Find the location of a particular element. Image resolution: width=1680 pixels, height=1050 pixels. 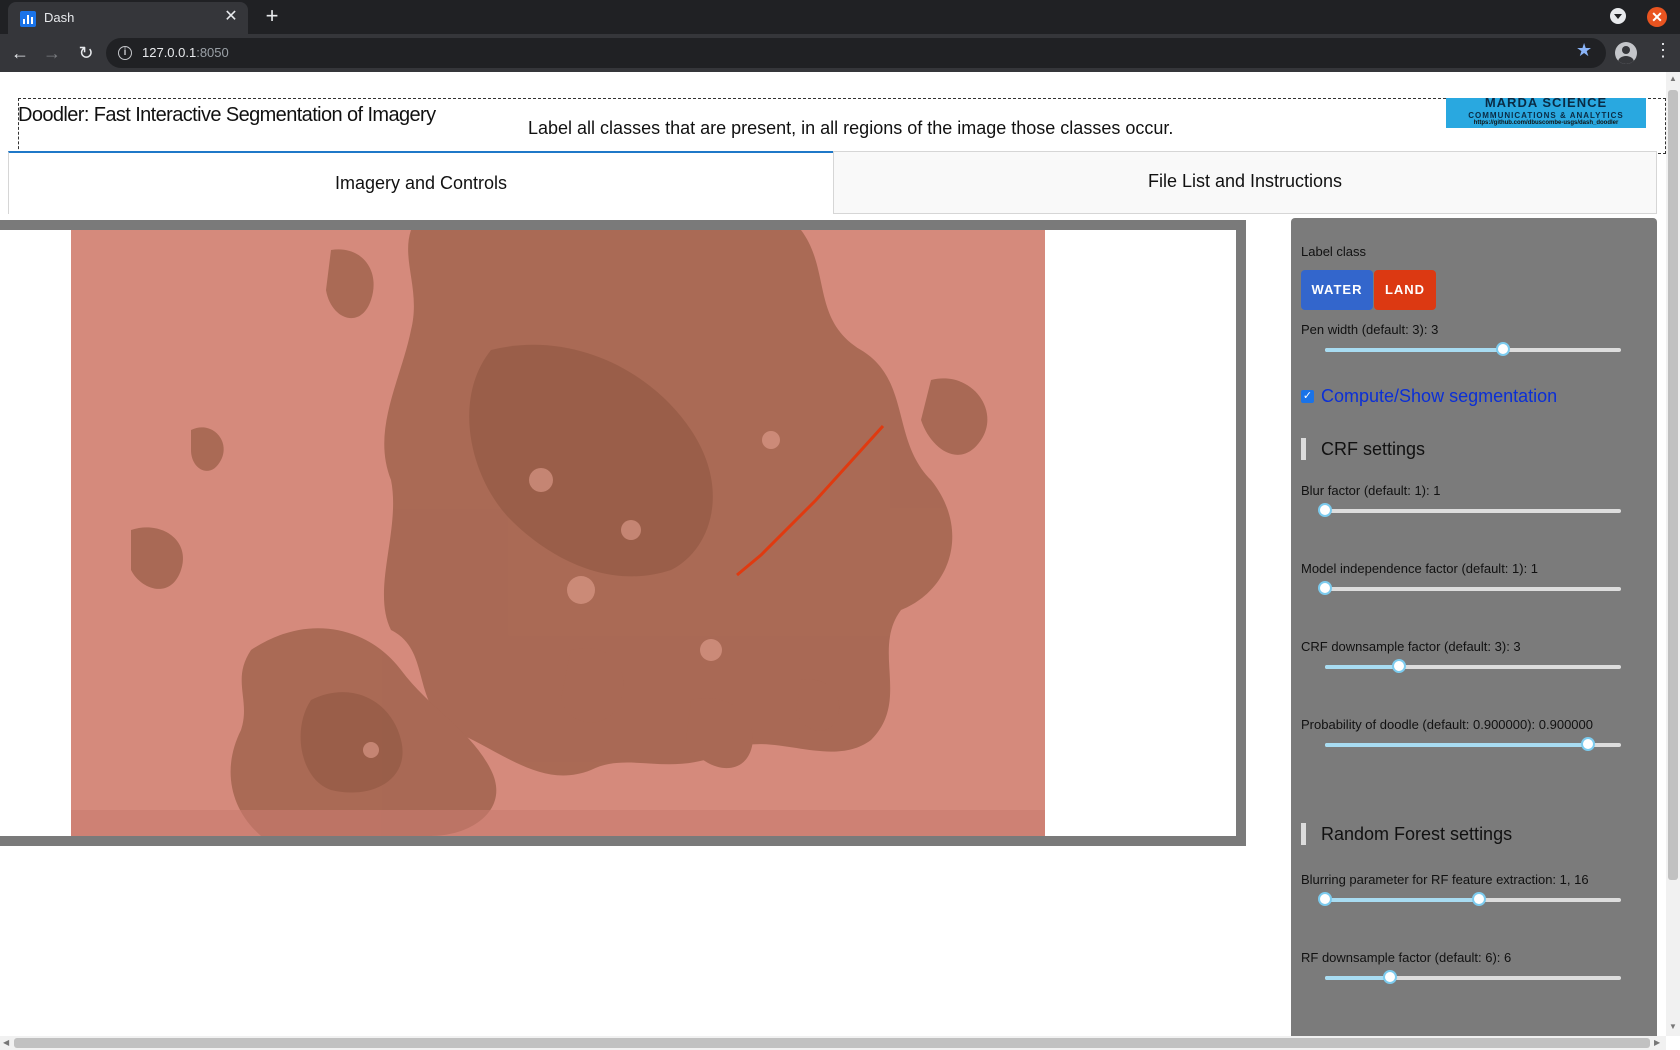

browser-tab: Dash ✕ is located at coordinates (128, 18).